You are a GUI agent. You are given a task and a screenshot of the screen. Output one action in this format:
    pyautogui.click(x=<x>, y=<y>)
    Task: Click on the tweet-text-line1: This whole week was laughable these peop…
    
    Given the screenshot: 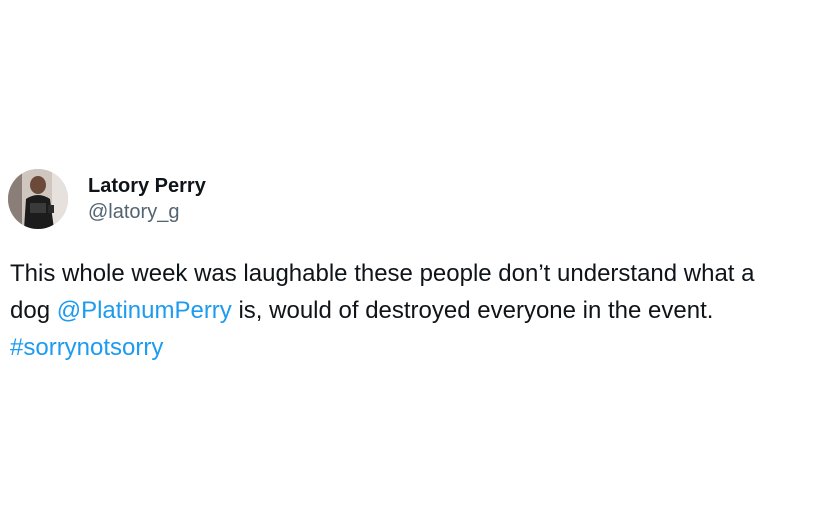 What is the action you would take?
    pyautogui.click(x=382, y=273)
    